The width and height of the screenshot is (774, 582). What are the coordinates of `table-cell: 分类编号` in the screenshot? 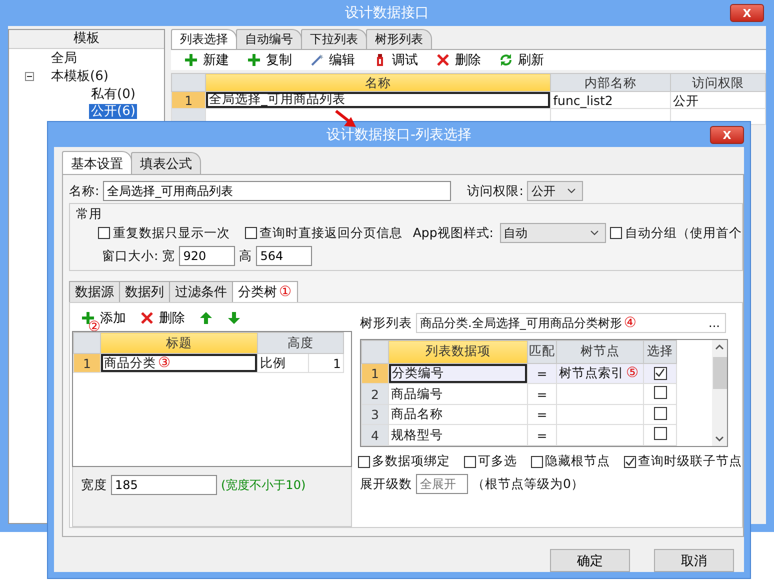 It's located at (458, 373).